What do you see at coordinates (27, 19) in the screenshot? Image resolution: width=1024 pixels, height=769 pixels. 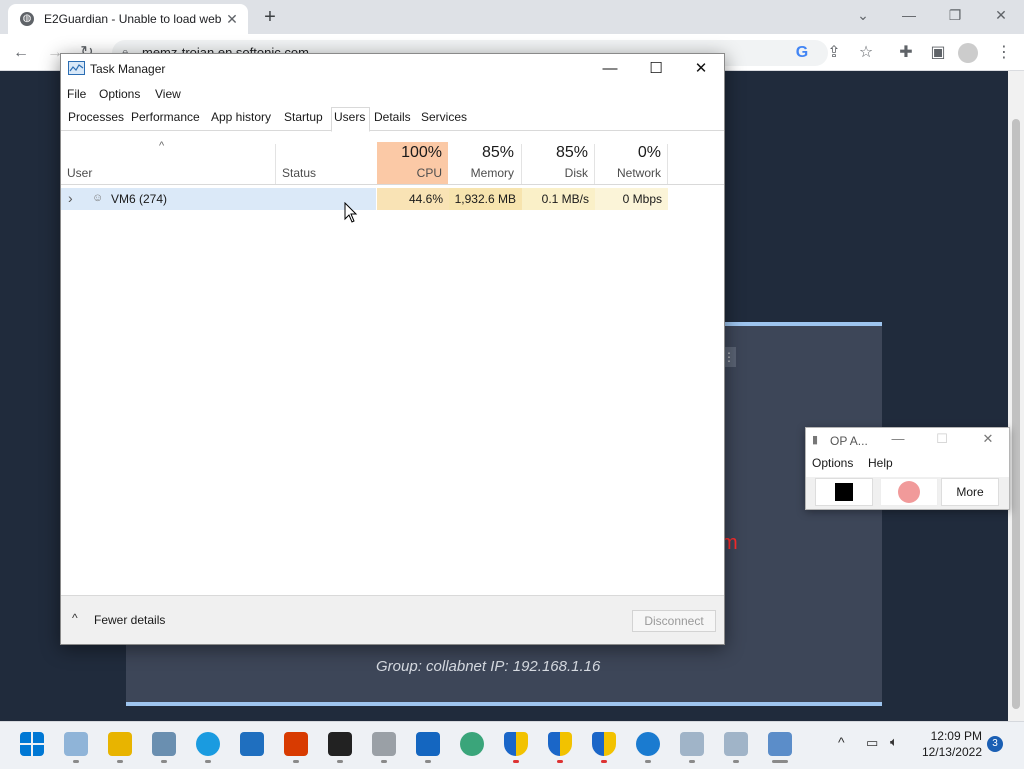 I see `globe-icon: ◍` at bounding box center [27, 19].